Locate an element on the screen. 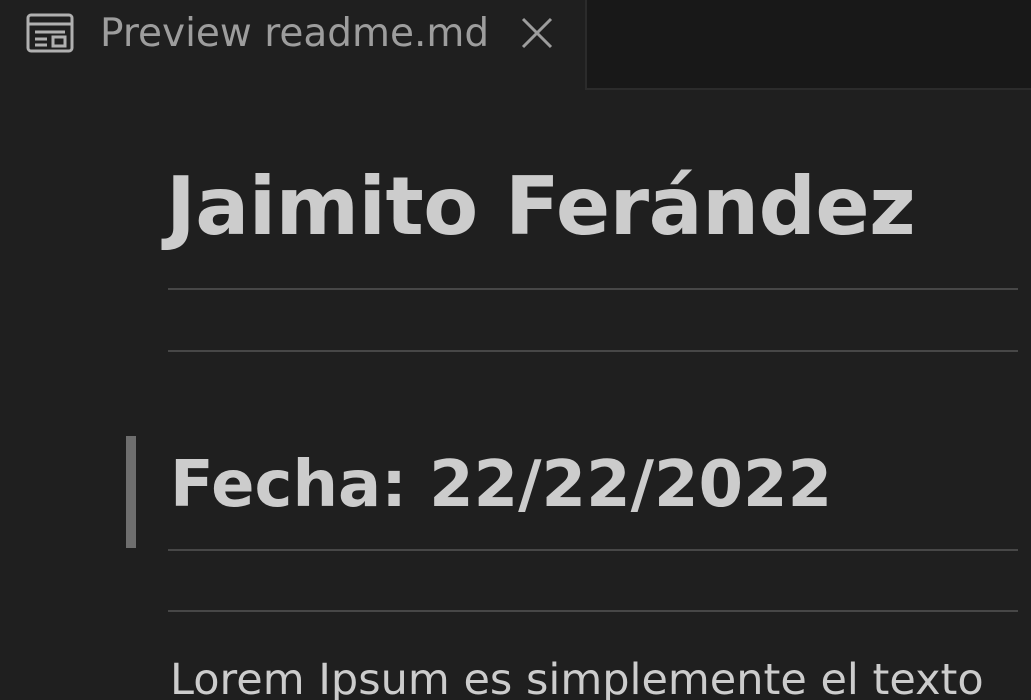  tab-preview-readme: Preview readme.md is located at coordinates (293, 45).